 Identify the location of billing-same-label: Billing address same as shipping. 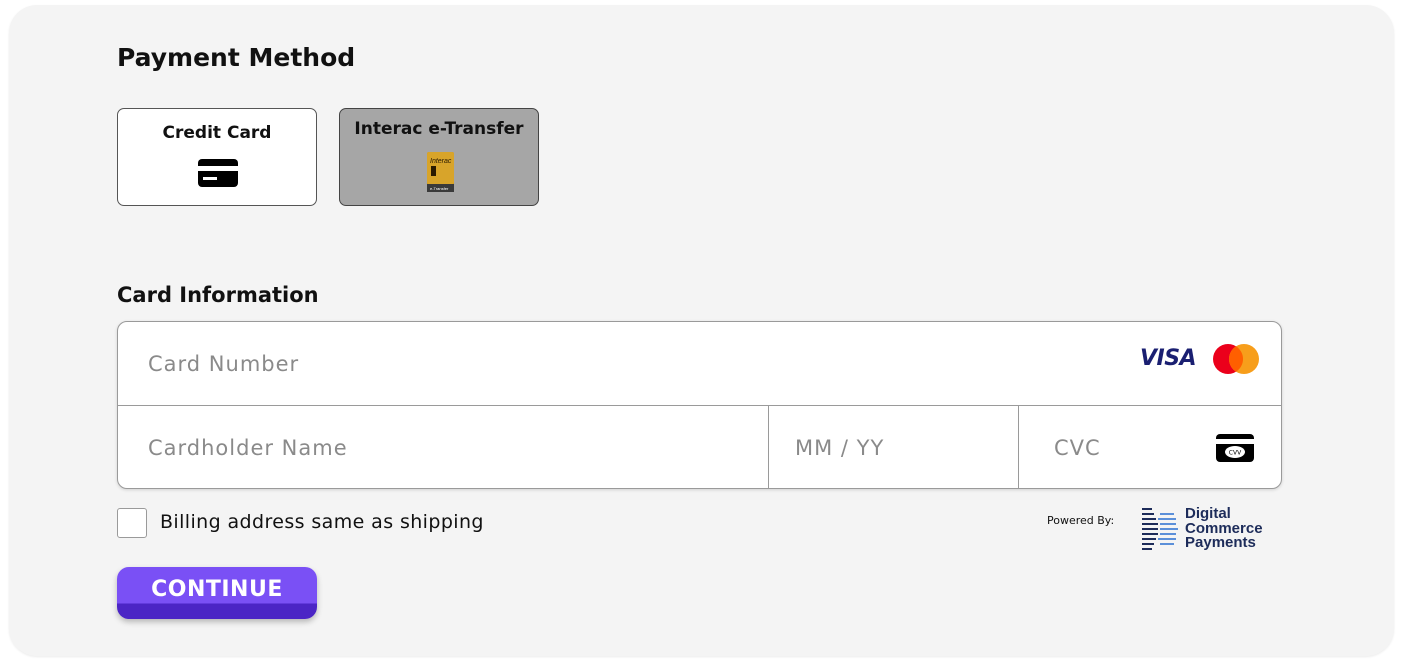
(322, 522).